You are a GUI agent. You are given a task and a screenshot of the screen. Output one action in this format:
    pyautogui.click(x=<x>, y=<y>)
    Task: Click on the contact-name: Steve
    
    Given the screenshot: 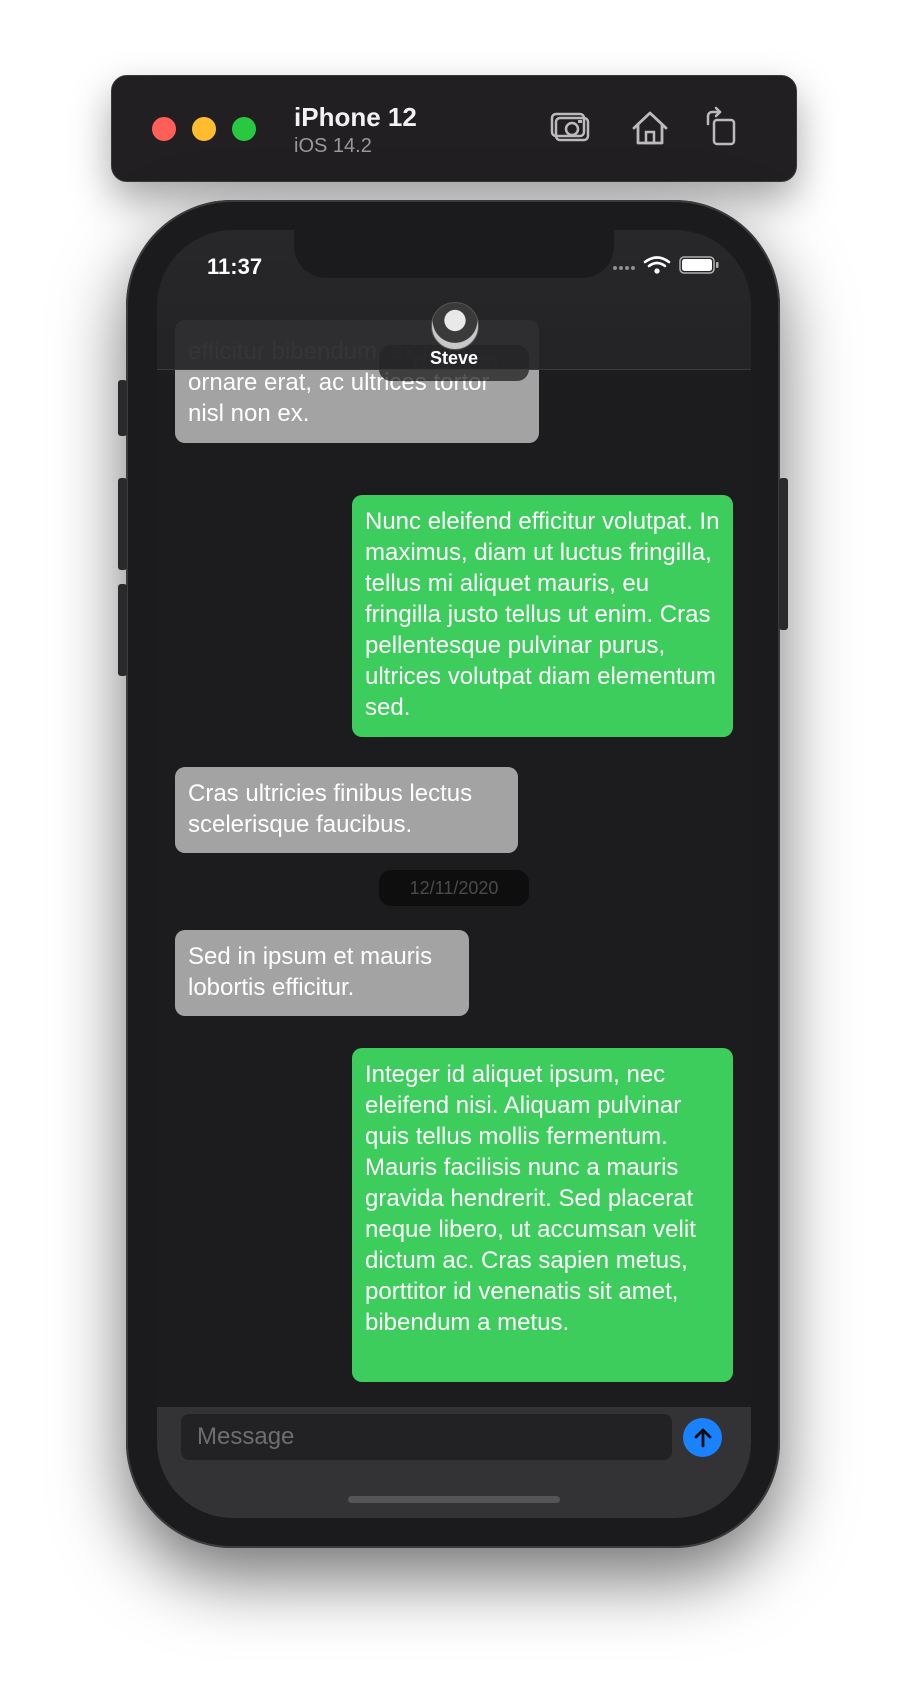 What is the action you would take?
    pyautogui.click(x=454, y=358)
    